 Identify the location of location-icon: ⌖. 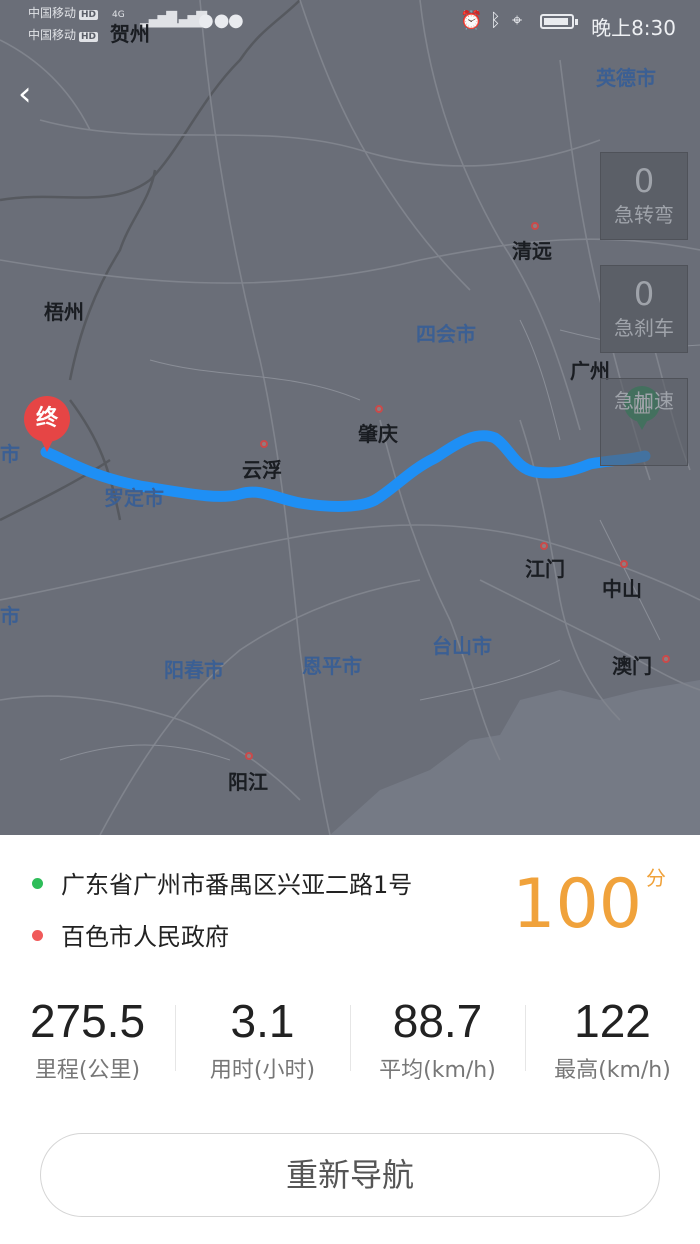
(517, 20).